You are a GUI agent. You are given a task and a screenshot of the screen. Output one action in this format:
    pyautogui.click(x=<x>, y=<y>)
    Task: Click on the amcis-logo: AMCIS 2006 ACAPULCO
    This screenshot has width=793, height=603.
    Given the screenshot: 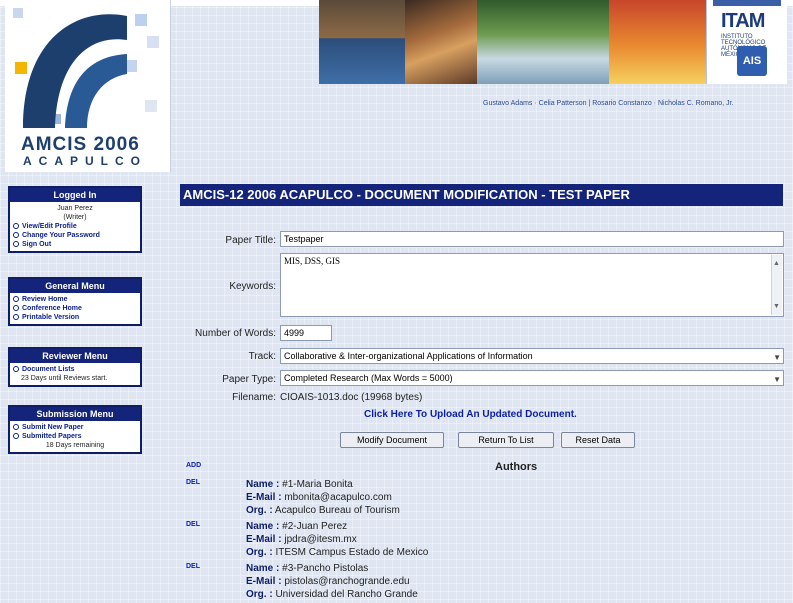 What is the action you would take?
    pyautogui.click(x=88, y=86)
    